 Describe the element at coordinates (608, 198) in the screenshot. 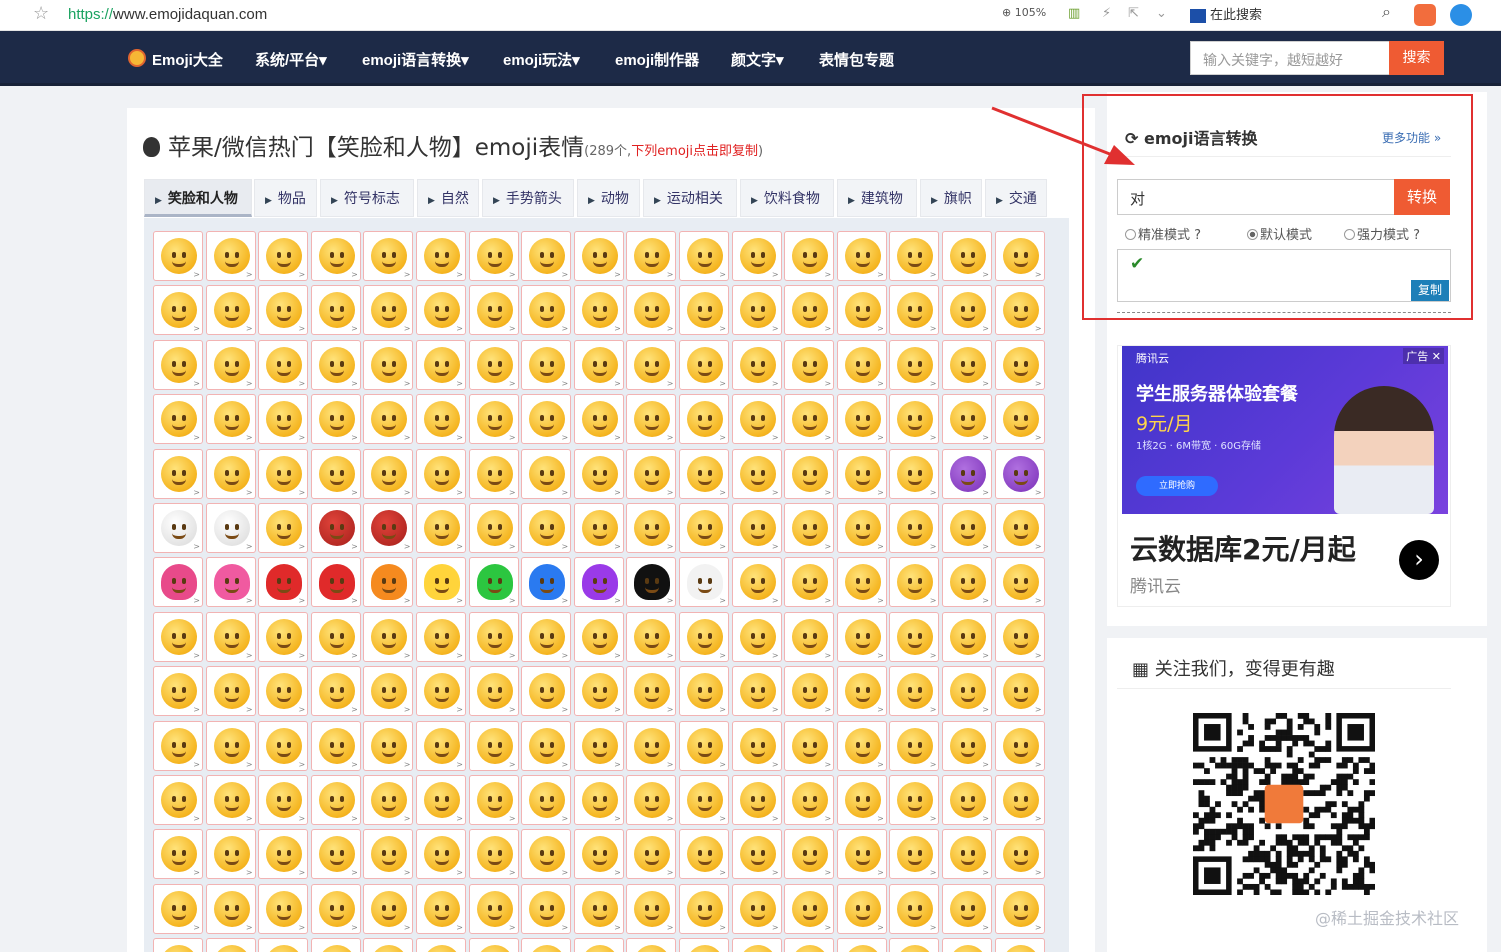

I see `tab-animals: ▶ 动物` at that location.